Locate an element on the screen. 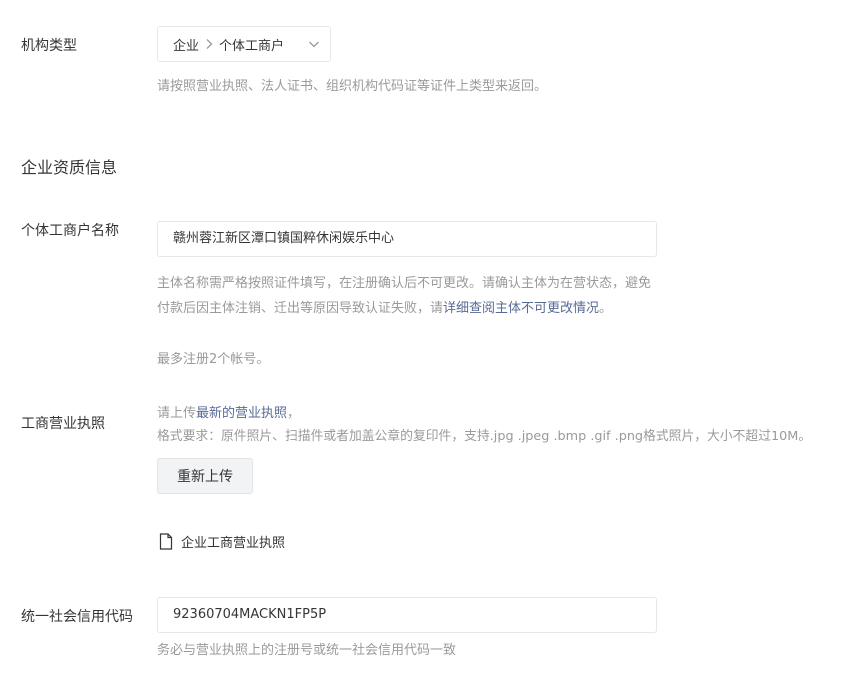 Image resolution: width=858 pixels, height=691 pixels. org-type-cascader: 企业 个体工商户 is located at coordinates (244, 44).